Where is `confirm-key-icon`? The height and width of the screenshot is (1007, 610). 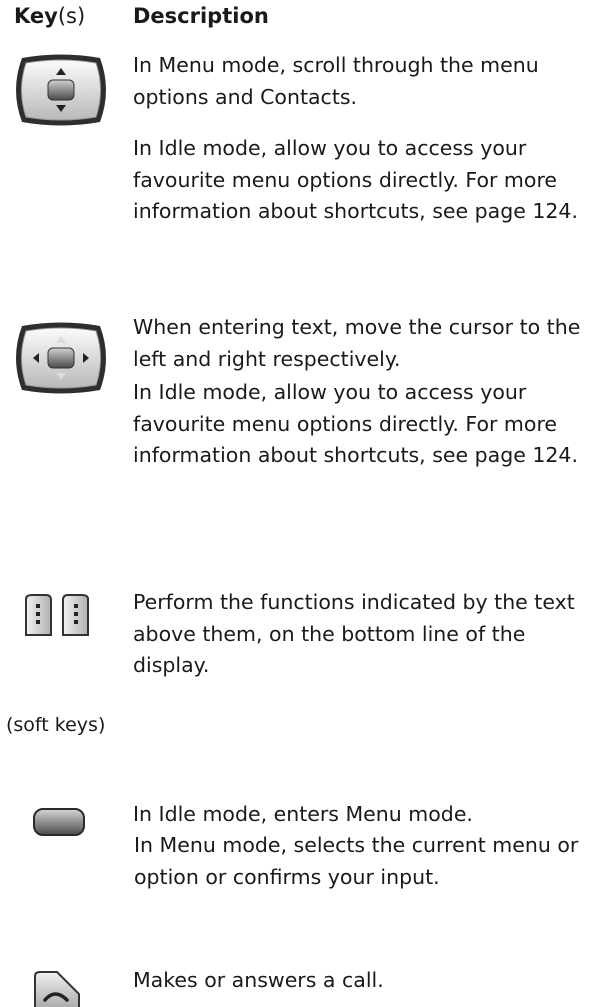
confirm-key-icon is located at coordinates (59, 822).